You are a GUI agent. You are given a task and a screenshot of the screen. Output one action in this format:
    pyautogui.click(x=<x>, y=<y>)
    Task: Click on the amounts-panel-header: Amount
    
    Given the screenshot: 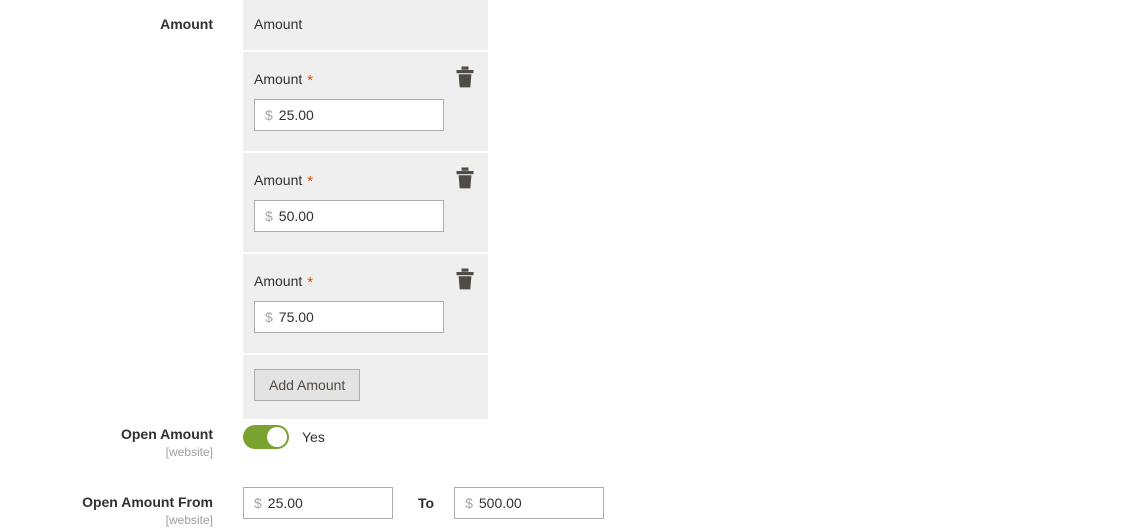 What is the action you would take?
    pyautogui.click(x=365, y=26)
    